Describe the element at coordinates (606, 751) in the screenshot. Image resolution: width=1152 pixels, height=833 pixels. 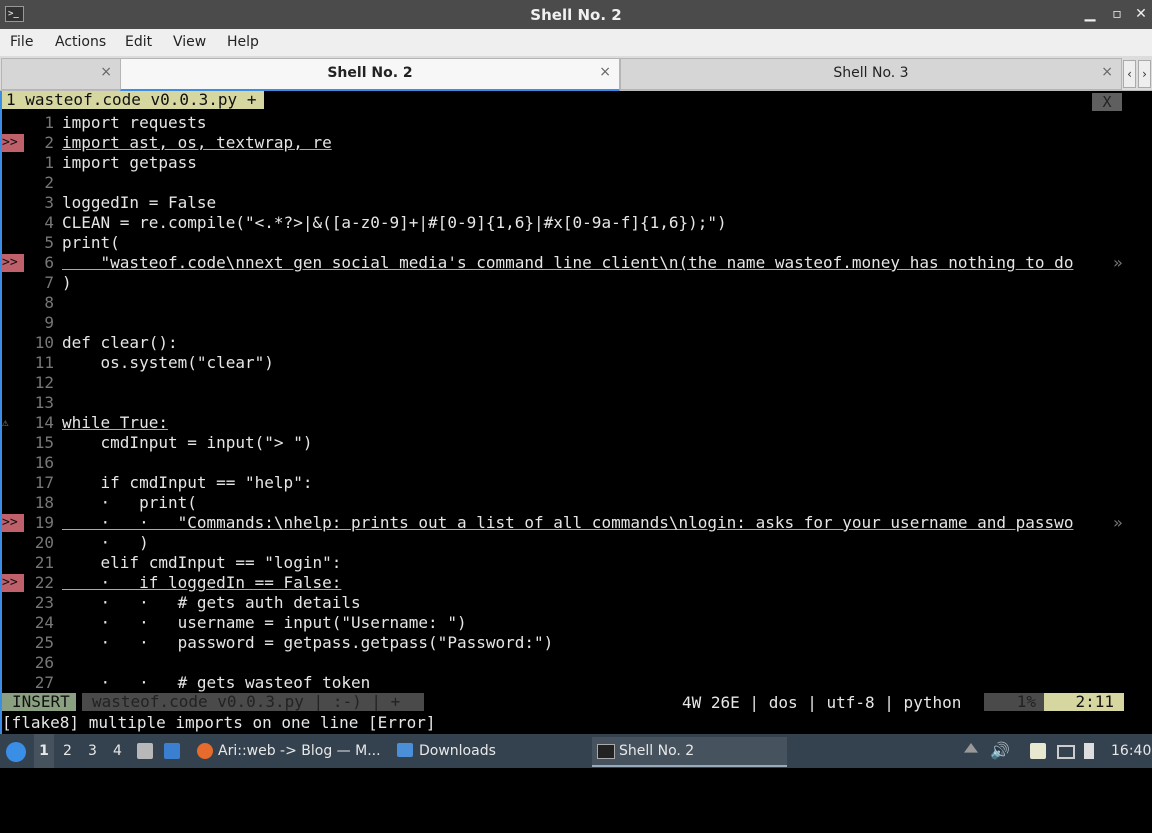
I see `terminal-icon` at that location.